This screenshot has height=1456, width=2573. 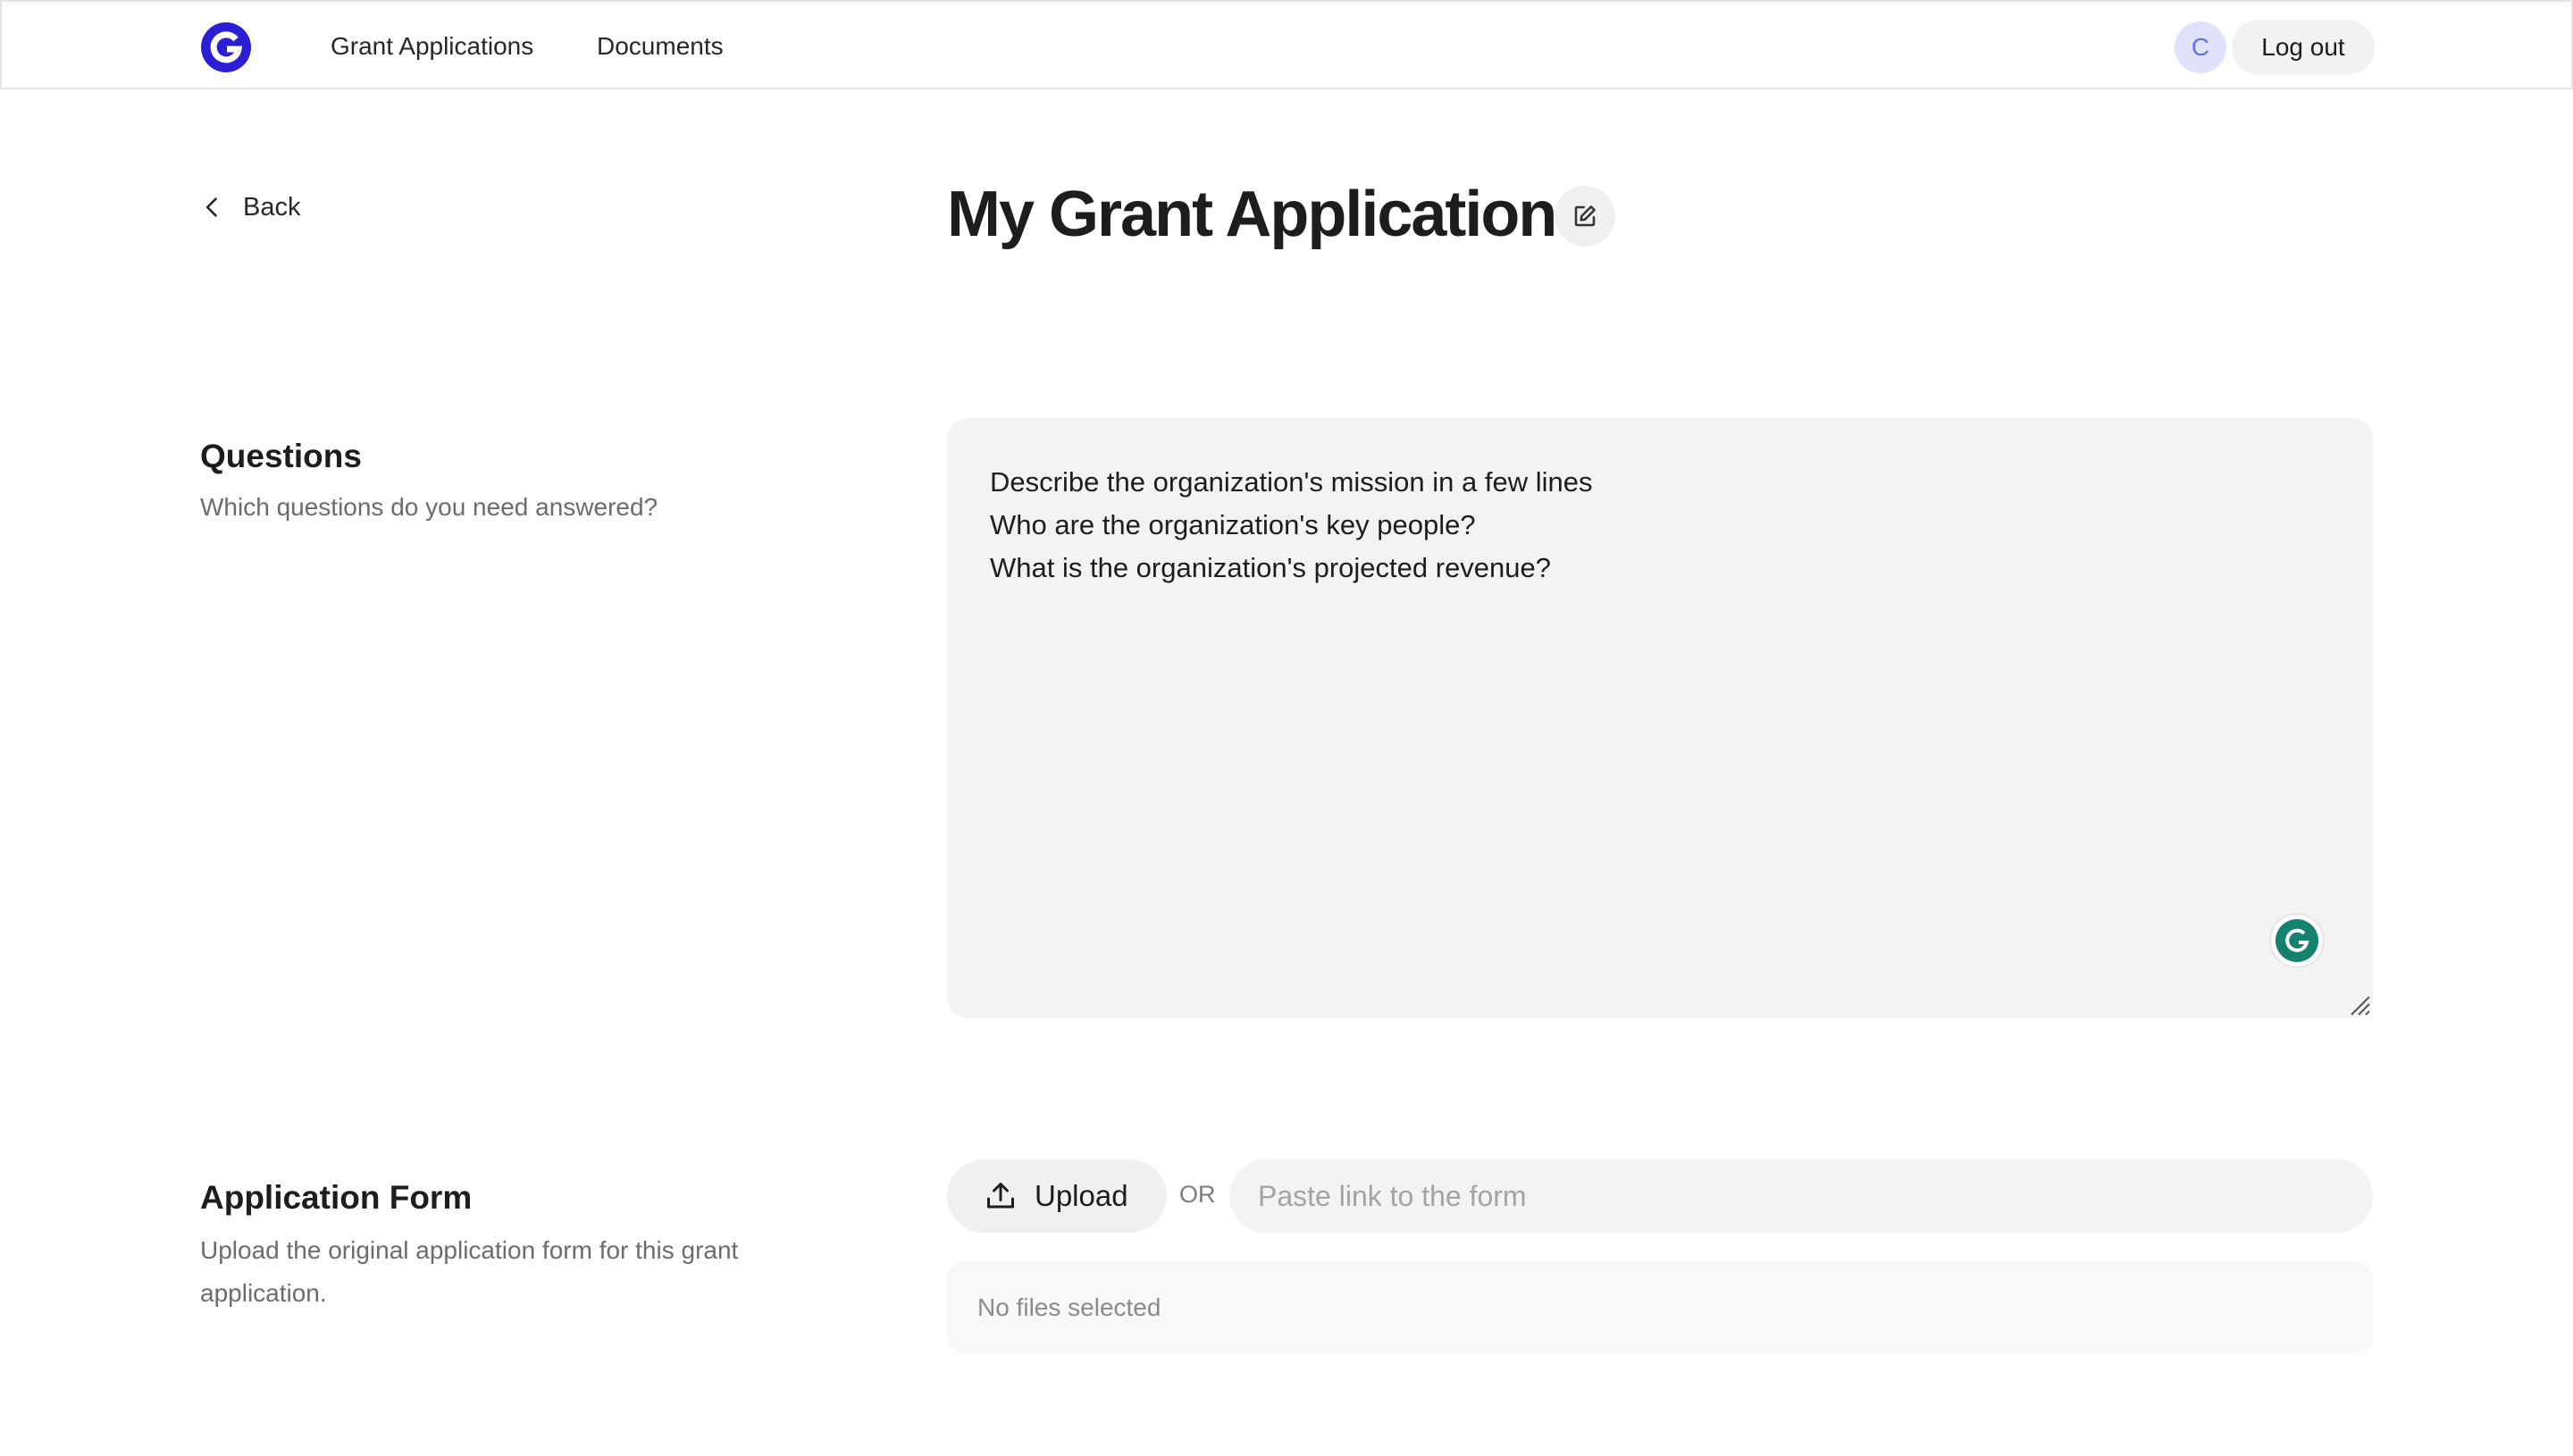 What do you see at coordinates (2297, 940) in the screenshot?
I see `grammarly-icon` at bounding box center [2297, 940].